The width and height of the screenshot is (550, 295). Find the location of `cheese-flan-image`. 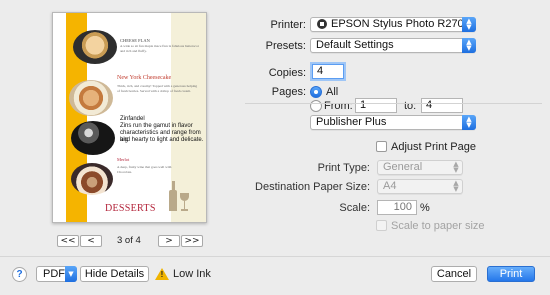

cheese-flan-image is located at coordinates (95, 47).